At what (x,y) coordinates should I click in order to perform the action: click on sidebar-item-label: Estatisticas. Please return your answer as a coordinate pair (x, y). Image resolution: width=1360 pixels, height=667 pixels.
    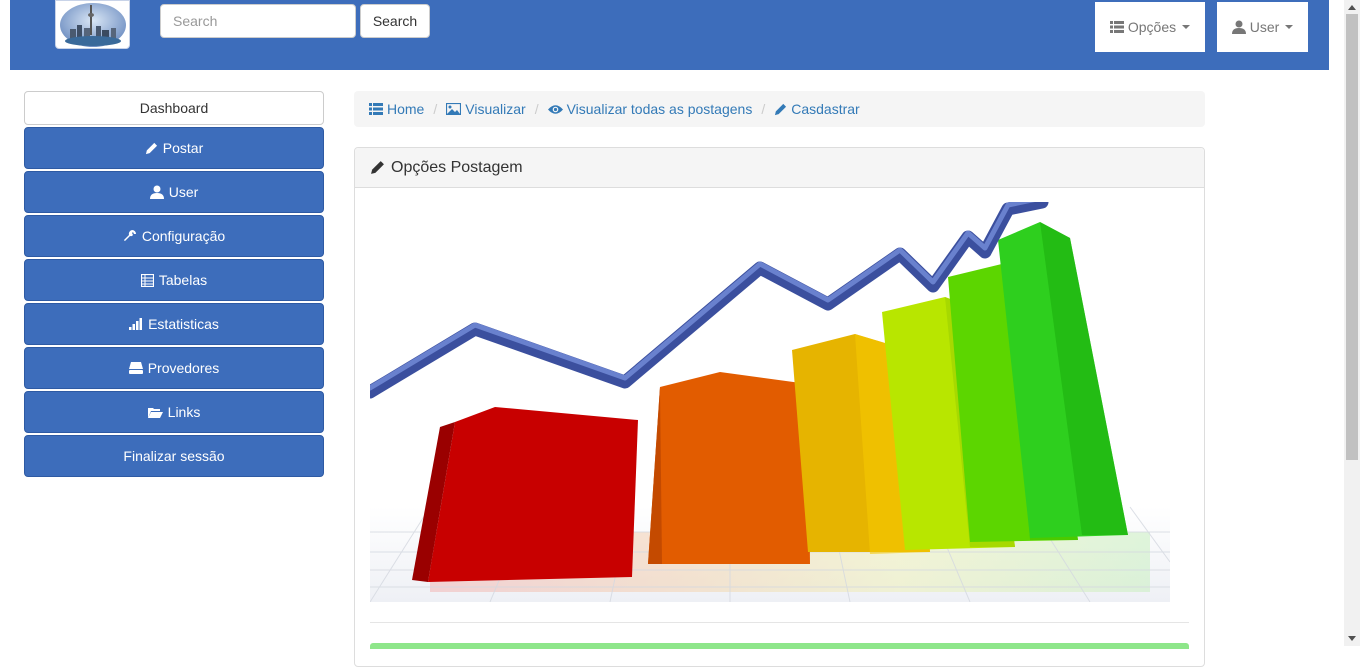
    Looking at the image, I should click on (183, 324).